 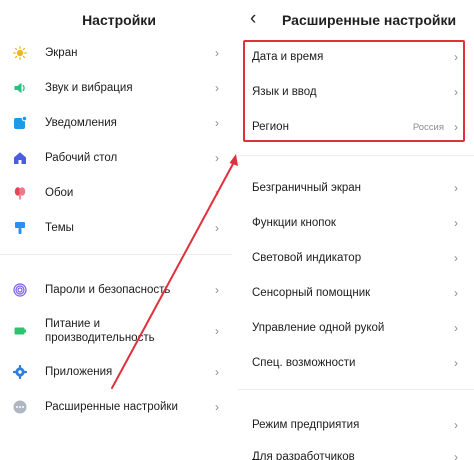 I want to click on advanced-item-fullscreen: Безграничный экран ›, so click(x=356, y=188).